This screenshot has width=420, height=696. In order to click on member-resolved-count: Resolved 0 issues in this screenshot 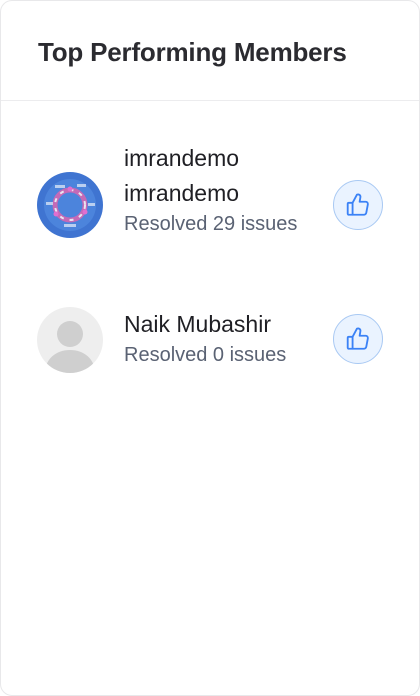, I will do `click(205, 355)`.